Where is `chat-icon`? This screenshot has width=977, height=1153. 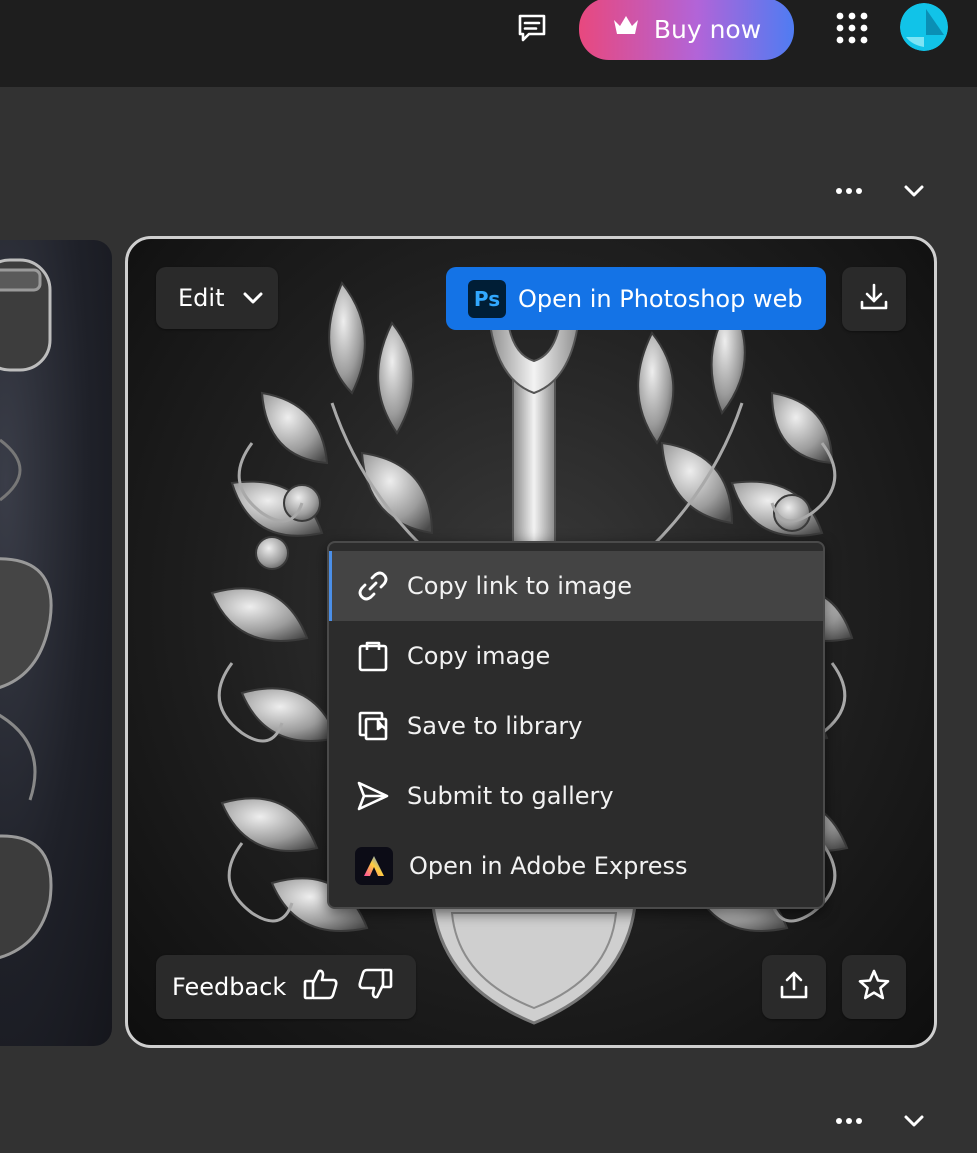 chat-icon is located at coordinates (532, 28).